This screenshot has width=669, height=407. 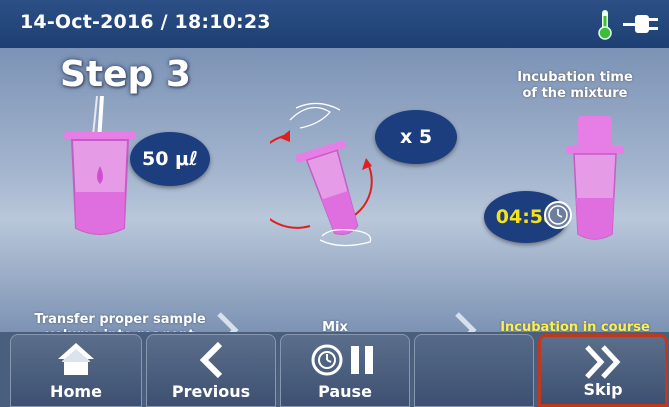 I want to click on step-title: Step 3, so click(x=125, y=74).